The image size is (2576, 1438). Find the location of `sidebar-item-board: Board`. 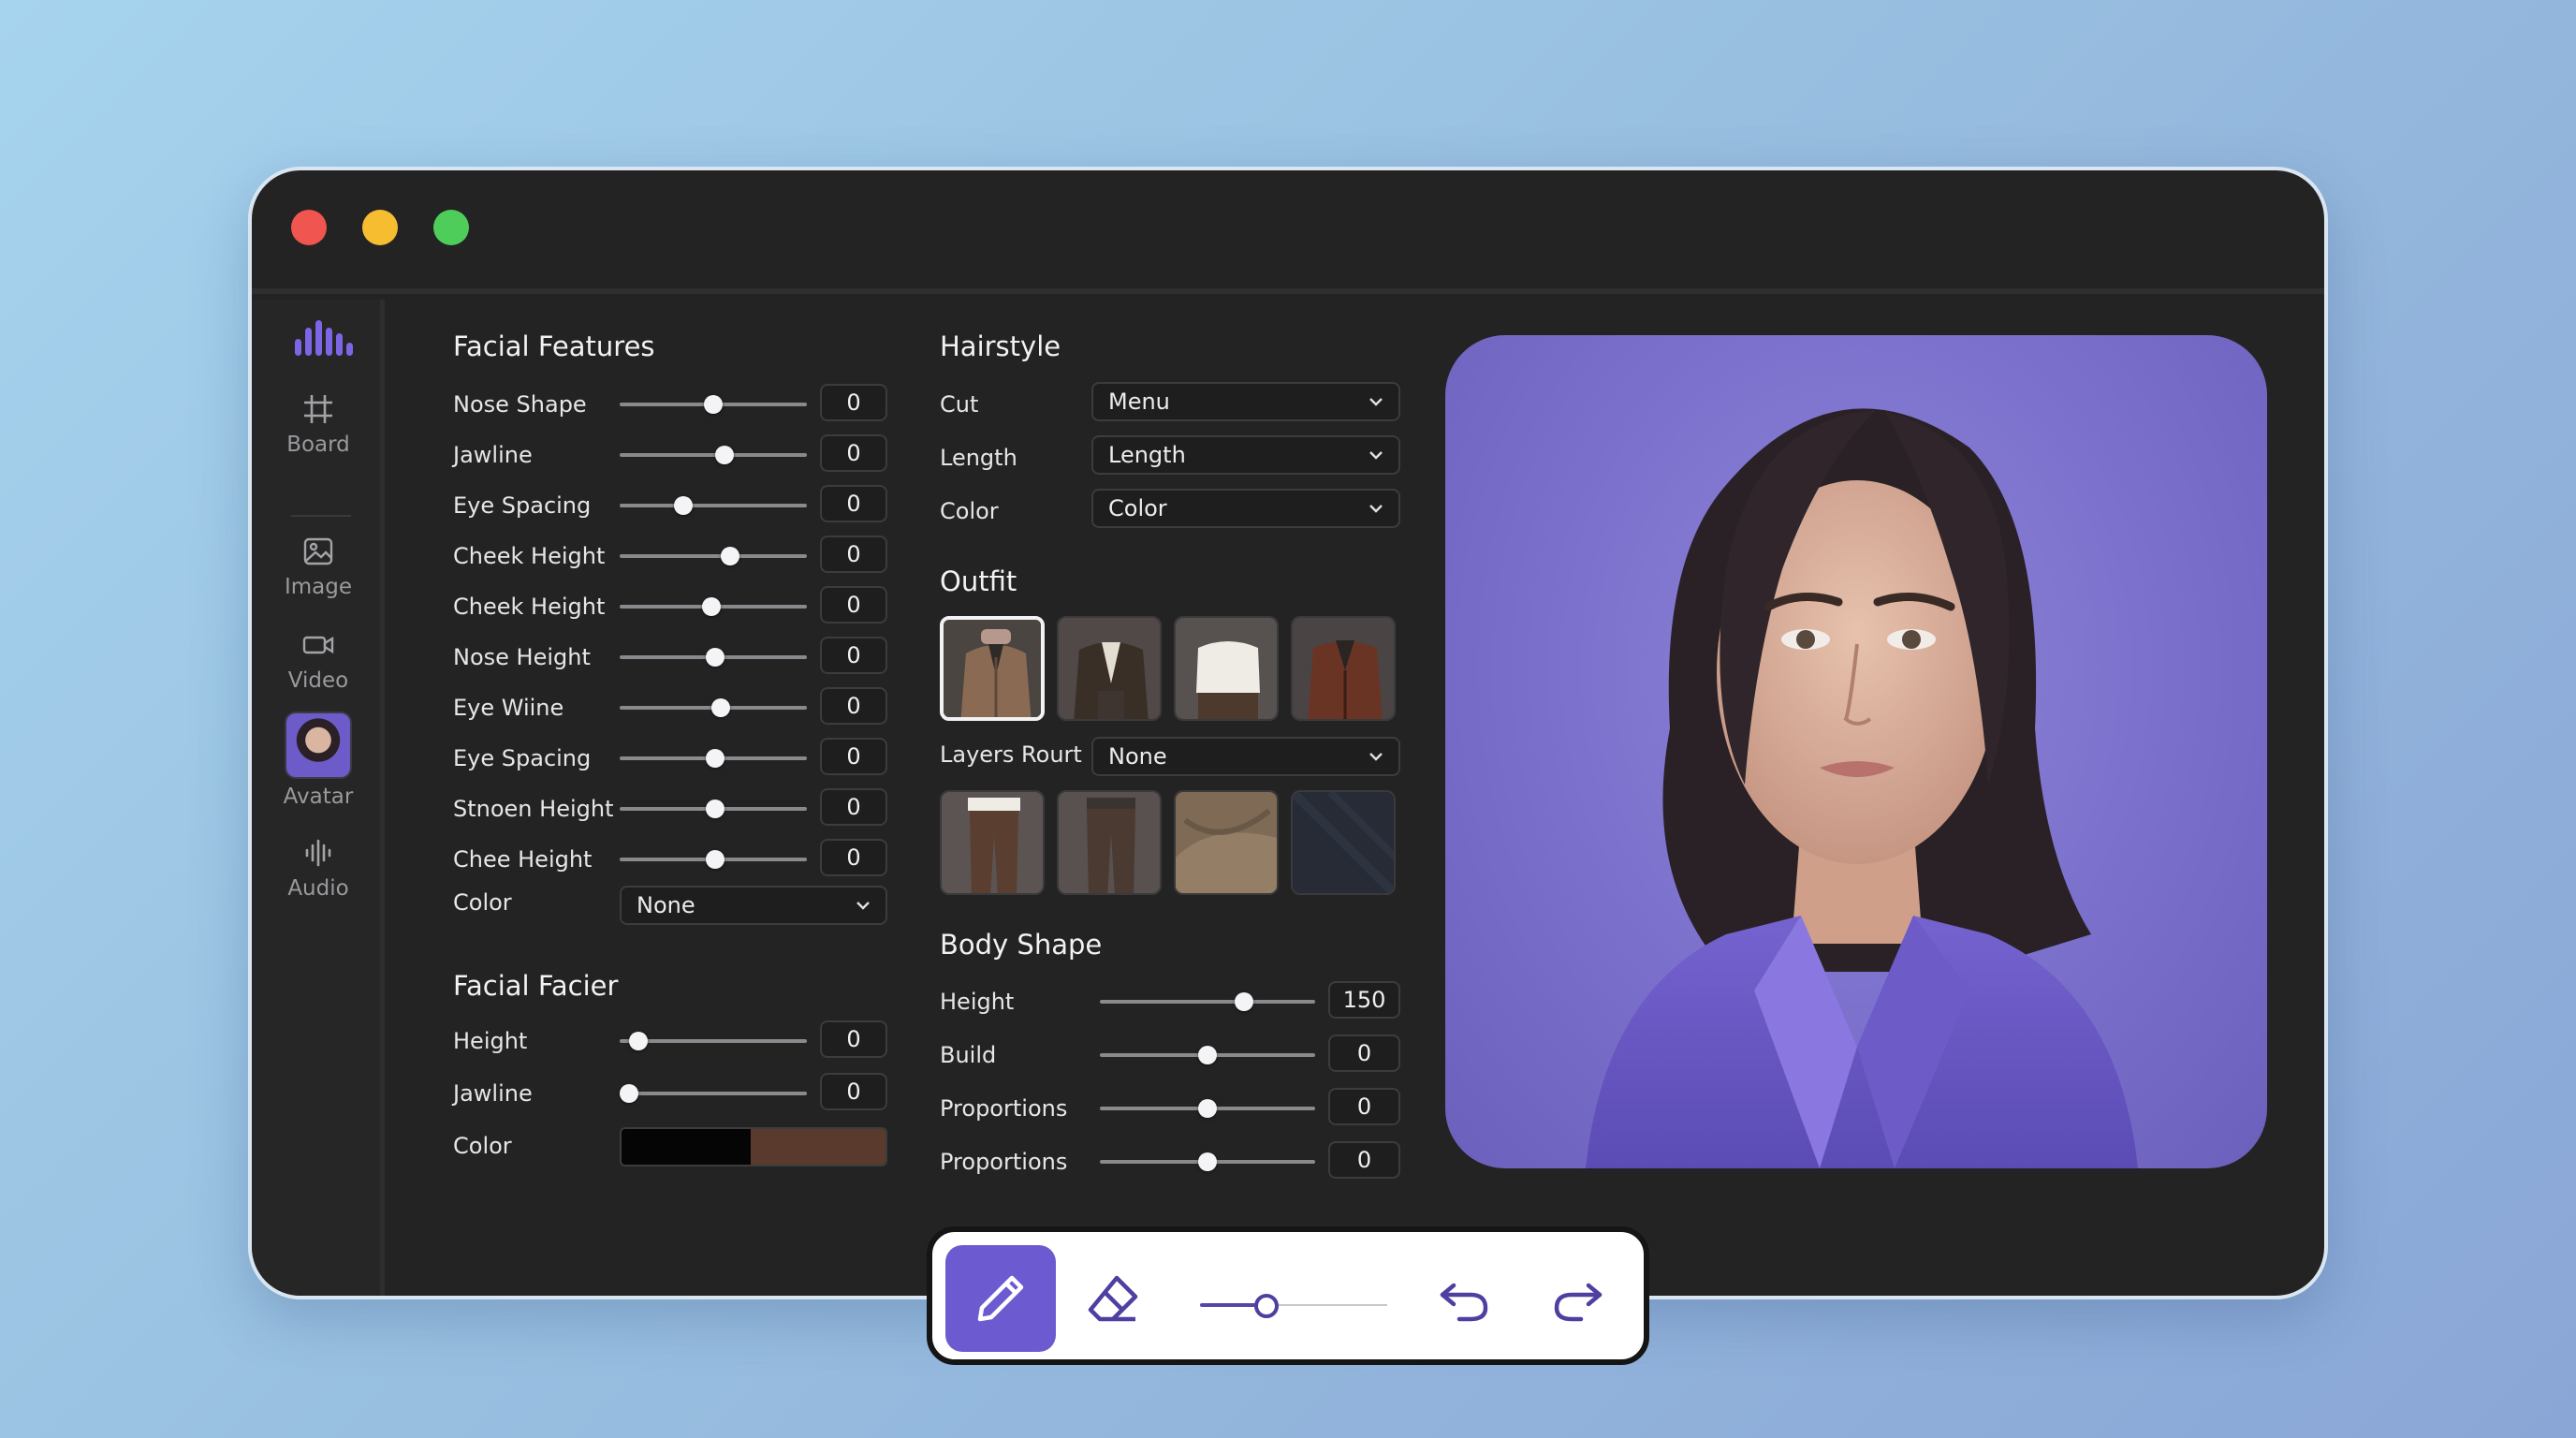

sidebar-item-board: Board is located at coordinates (318, 424).